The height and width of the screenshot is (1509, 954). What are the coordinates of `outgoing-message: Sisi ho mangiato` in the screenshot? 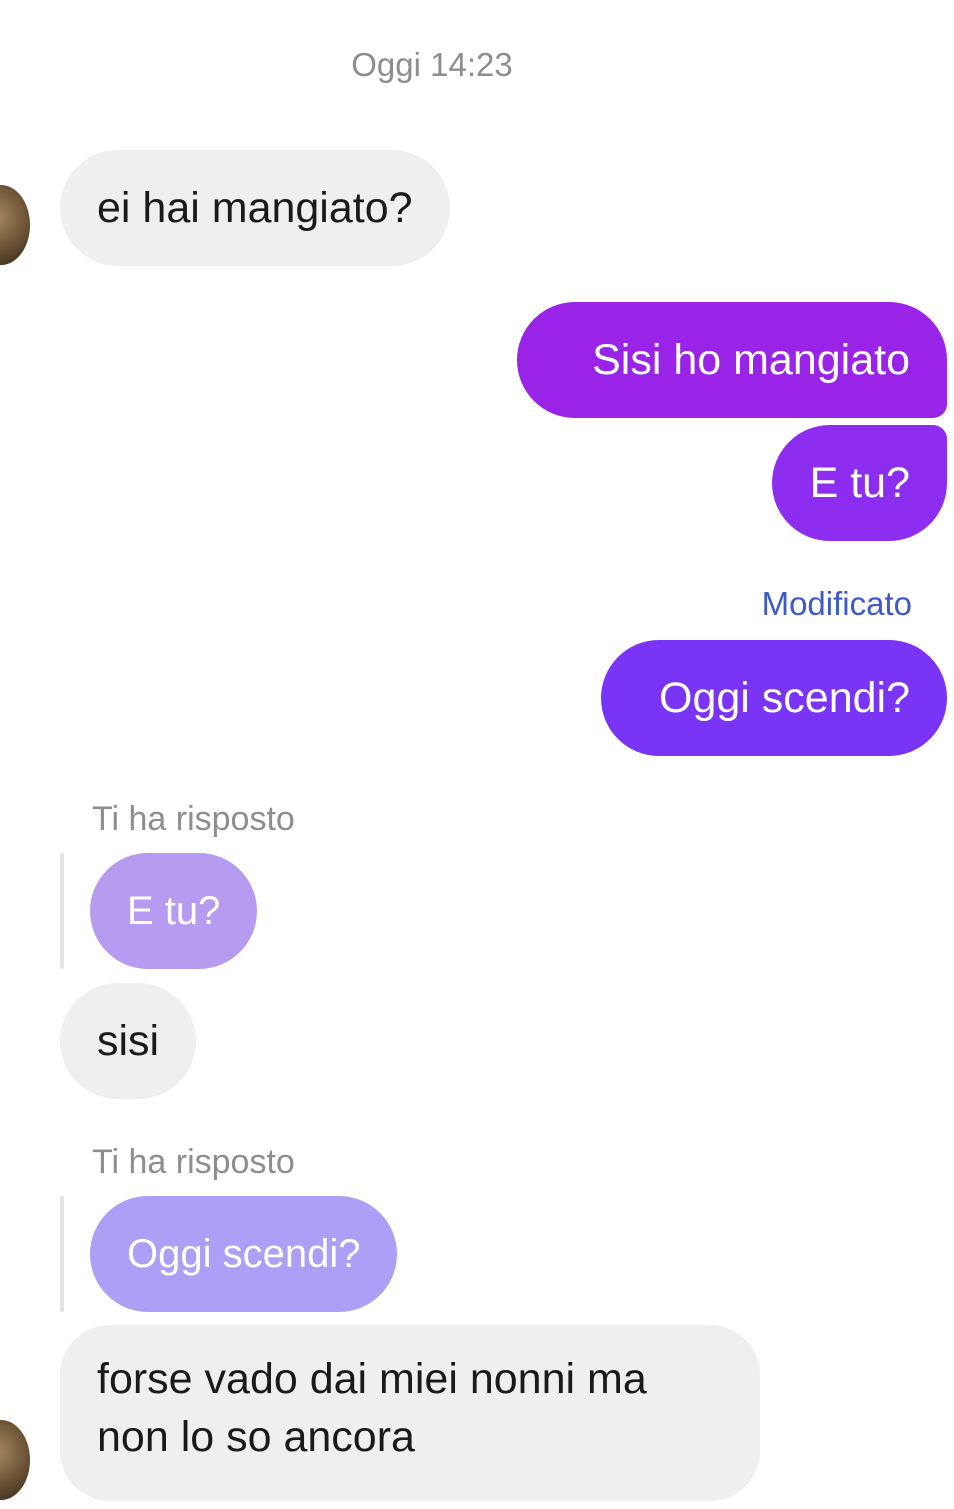 It's located at (732, 360).